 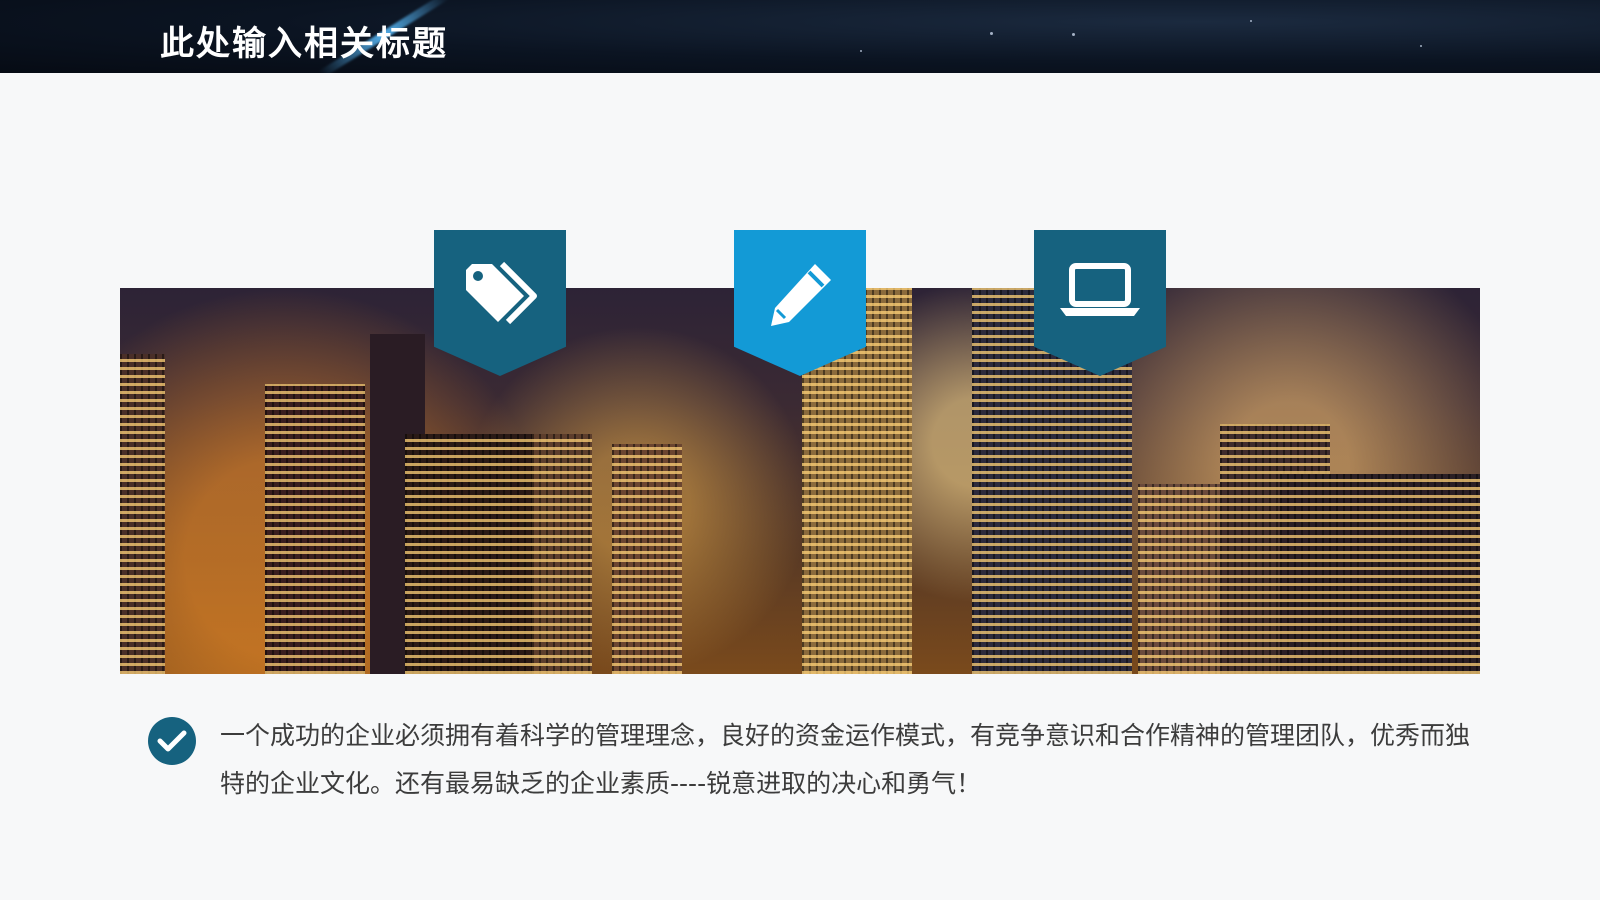 I want to click on feature-badge-tag, so click(x=500, y=303).